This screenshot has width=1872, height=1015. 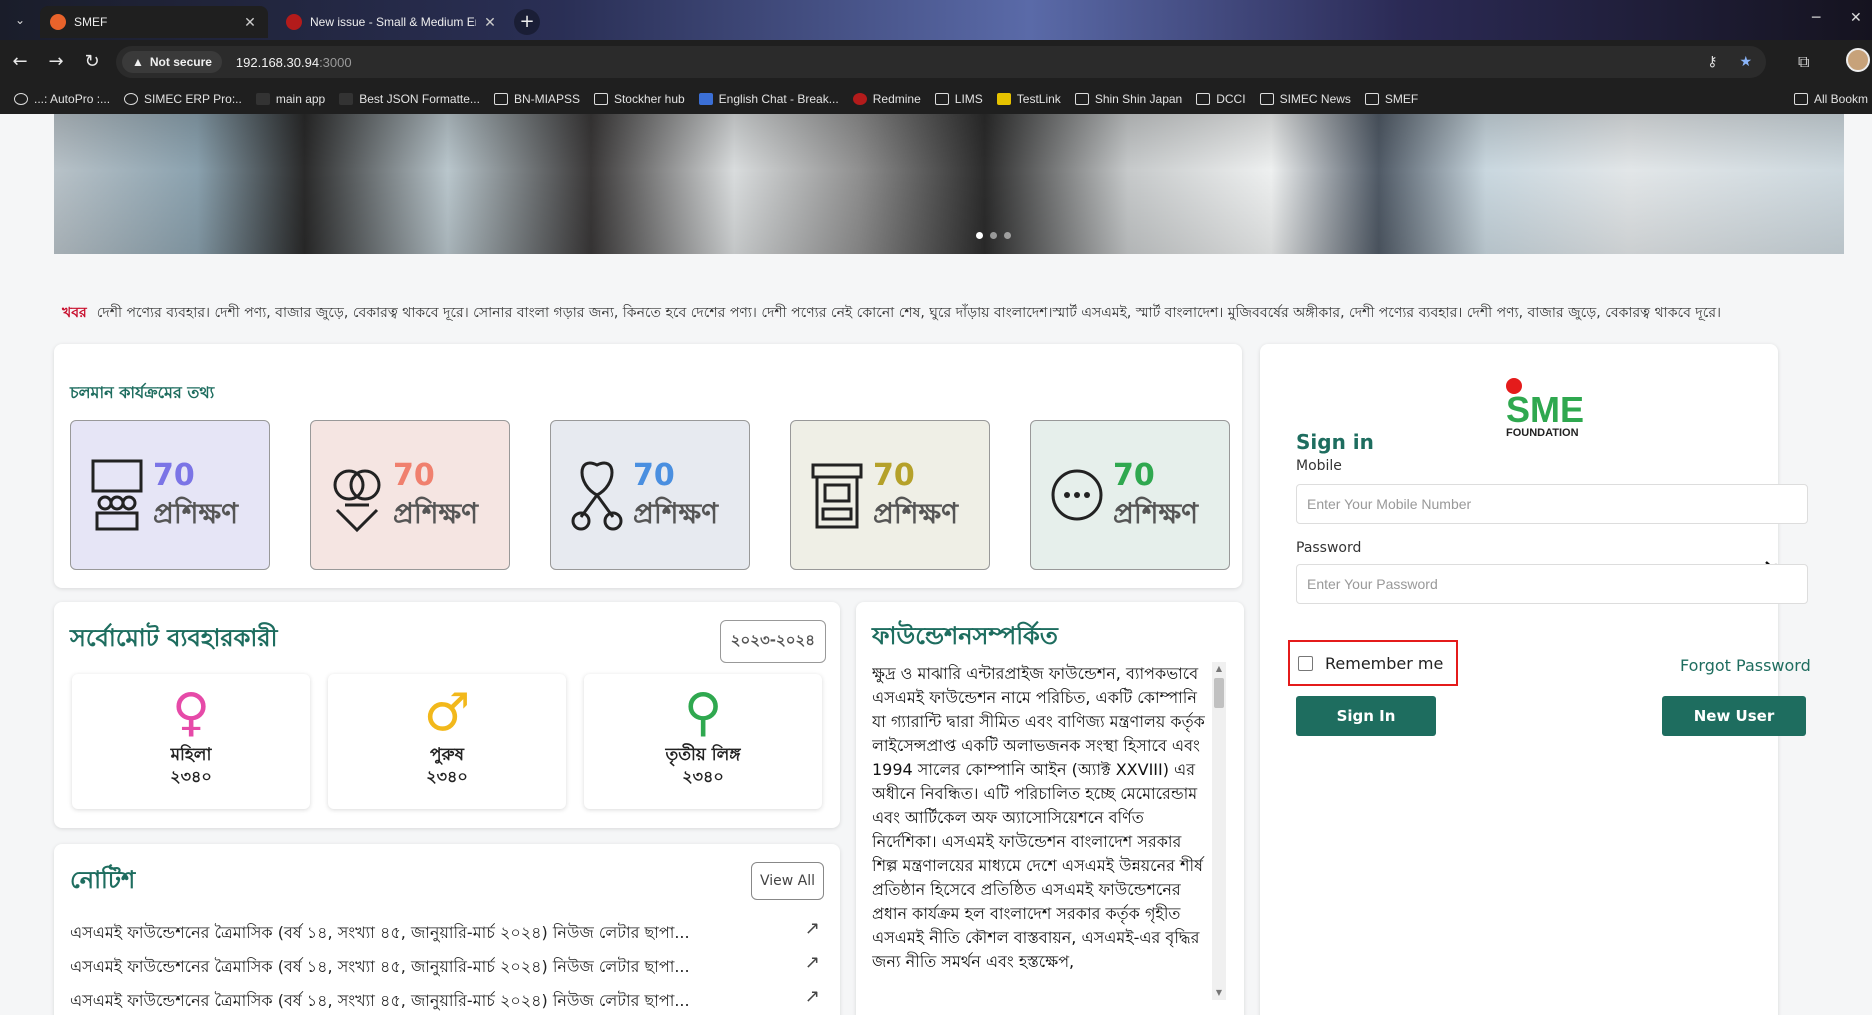 I want to click on address-bar: ▲ Not secure 192.168.30.94 :3000 ⚷ ★, so click(x=941, y=62).